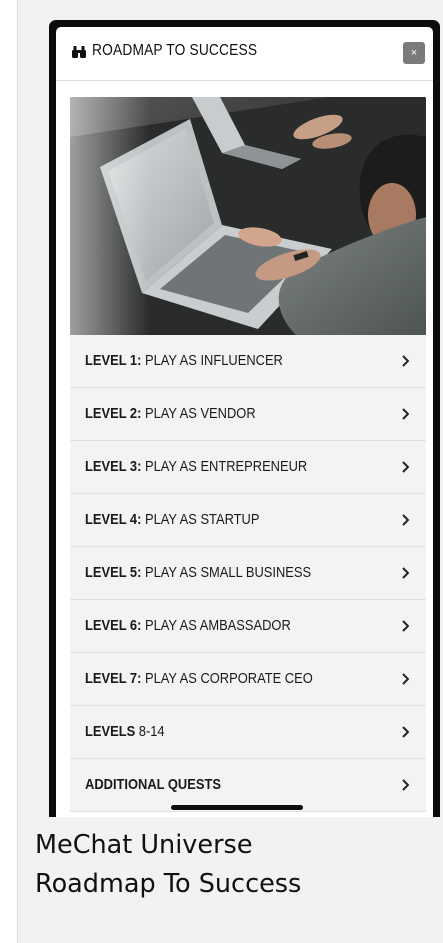 This screenshot has width=443, height=943. What do you see at coordinates (199, 678) in the screenshot?
I see `level-label: LEVEL 7: PLAY AS CORPORATE CEO` at bounding box center [199, 678].